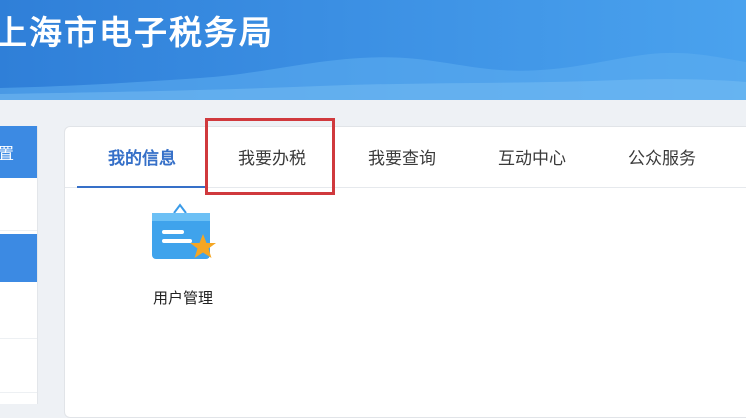  I want to click on tab-label: 互动中心, so click(532, 159).